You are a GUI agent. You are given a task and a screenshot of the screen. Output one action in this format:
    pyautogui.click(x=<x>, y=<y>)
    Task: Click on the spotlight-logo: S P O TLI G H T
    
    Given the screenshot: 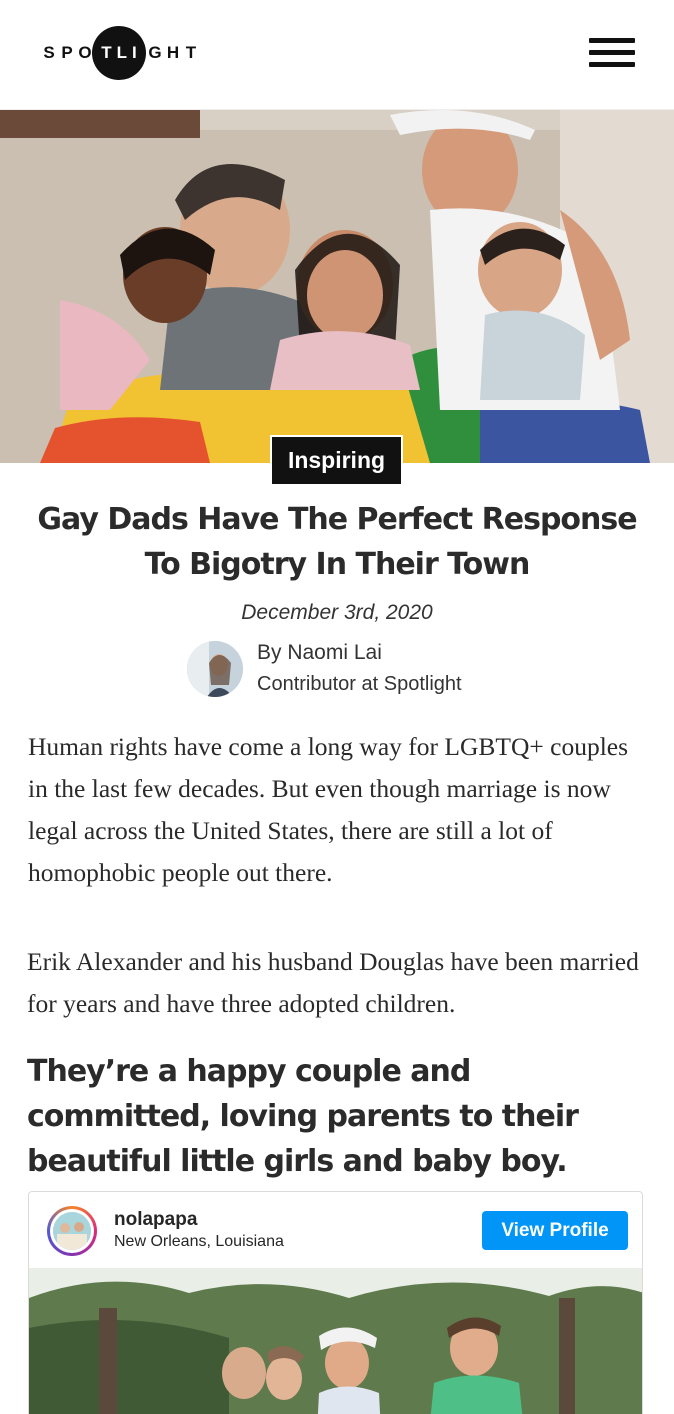 What is the action you would take?
    pyautogui.click(x=120, y=53)
    